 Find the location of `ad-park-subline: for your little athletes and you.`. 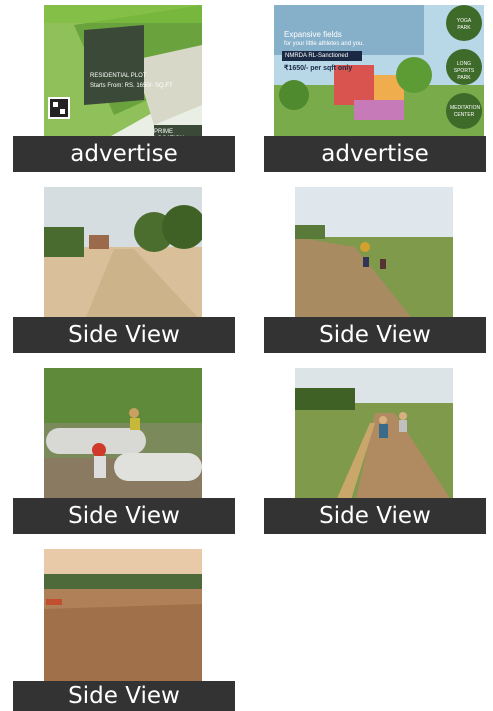

ad-park-subline: for your little athletes and you. is located at coordinates (324, 44).